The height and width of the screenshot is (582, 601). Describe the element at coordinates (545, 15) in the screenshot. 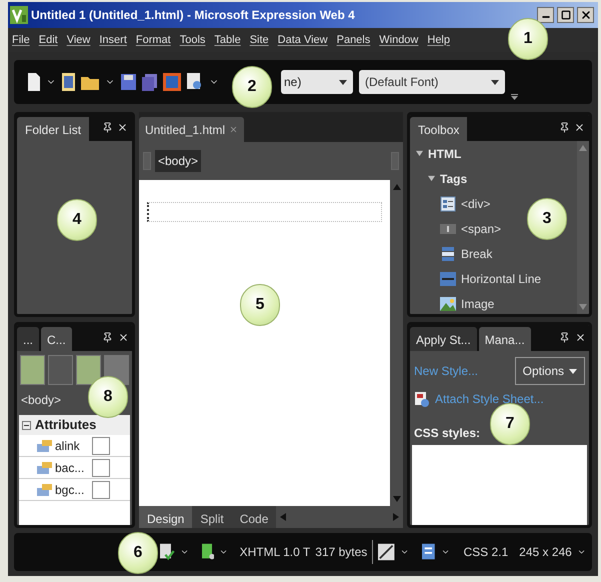

I see `minimize-button` at that location.